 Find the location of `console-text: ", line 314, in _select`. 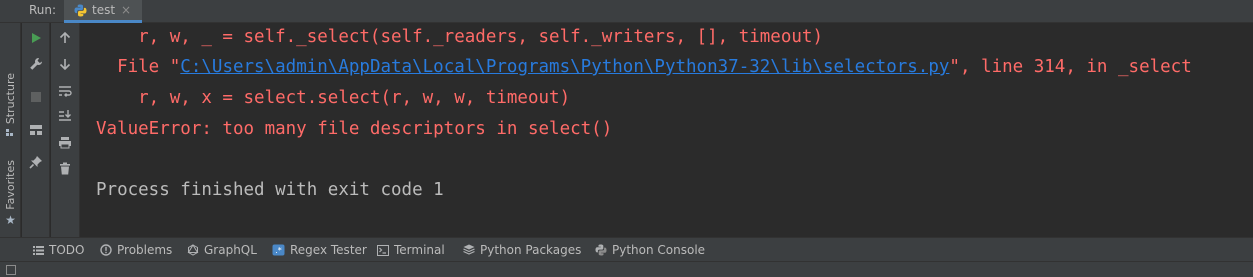

console-text: ", line 314, in _select is located at coordinates (1070, 67).